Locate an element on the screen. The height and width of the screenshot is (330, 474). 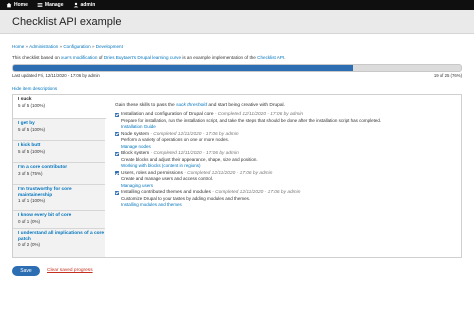
progress-bar is located at coordinates (237, 68).